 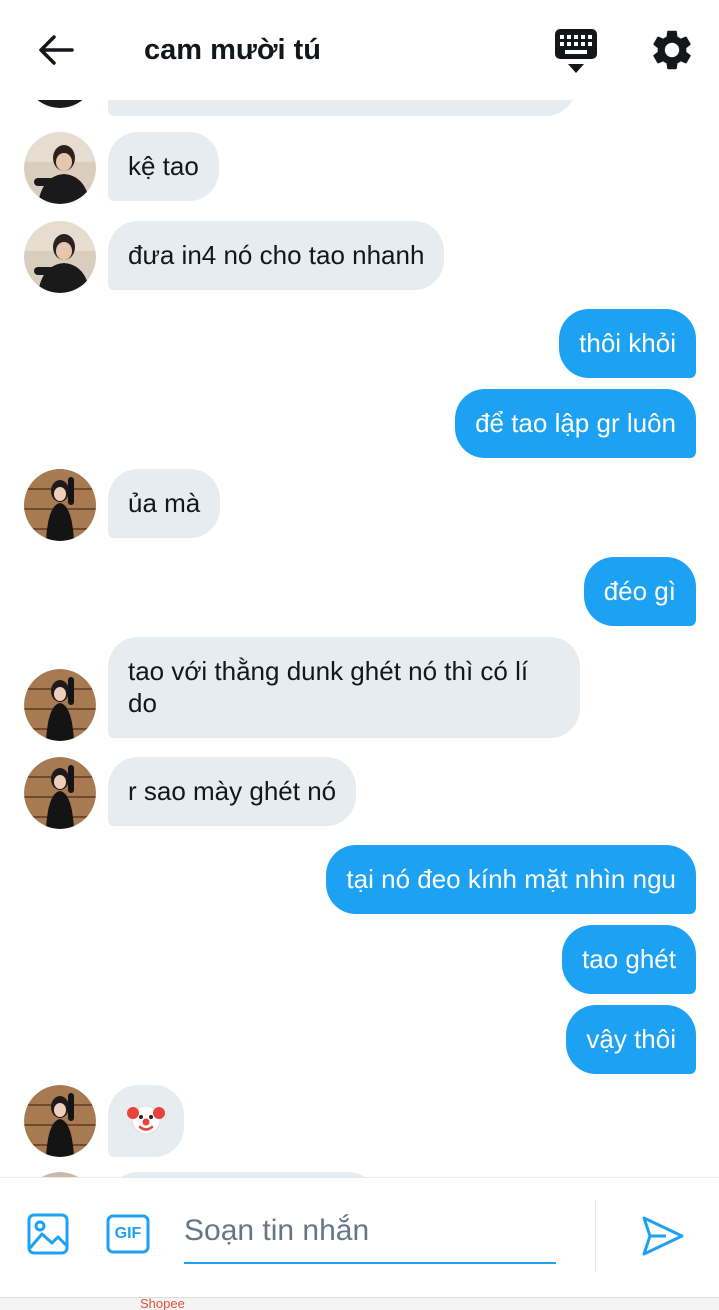 I want to click on message-text: tao với thằng dunk ghét nó thì có lí do, so click(x=328, y=687).